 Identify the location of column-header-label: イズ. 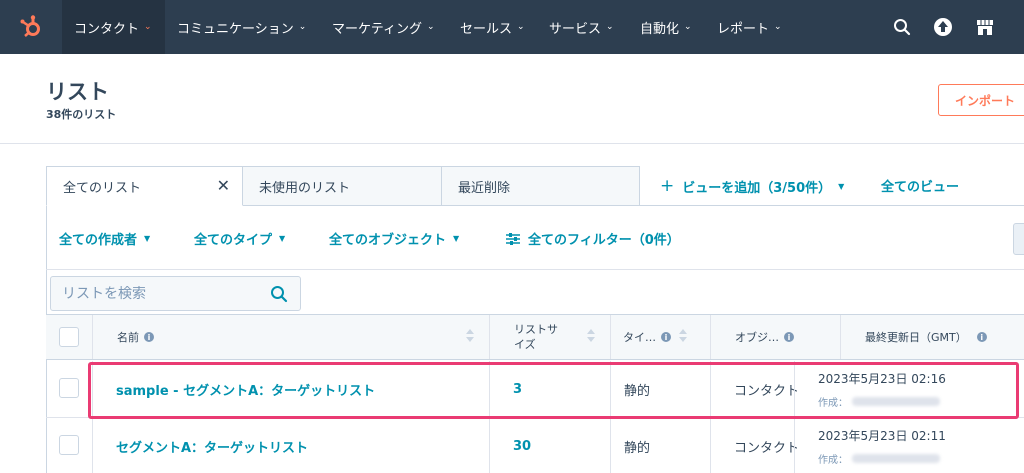
(525, 344).